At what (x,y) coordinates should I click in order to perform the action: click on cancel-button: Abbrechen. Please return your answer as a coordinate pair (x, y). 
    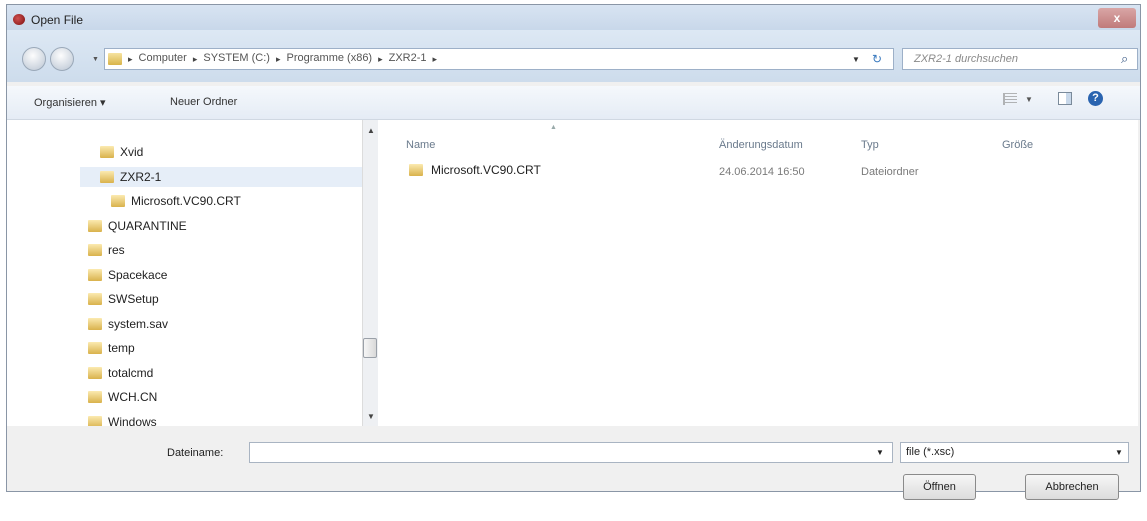
    Looking at the image, I should click on (1072, 487).